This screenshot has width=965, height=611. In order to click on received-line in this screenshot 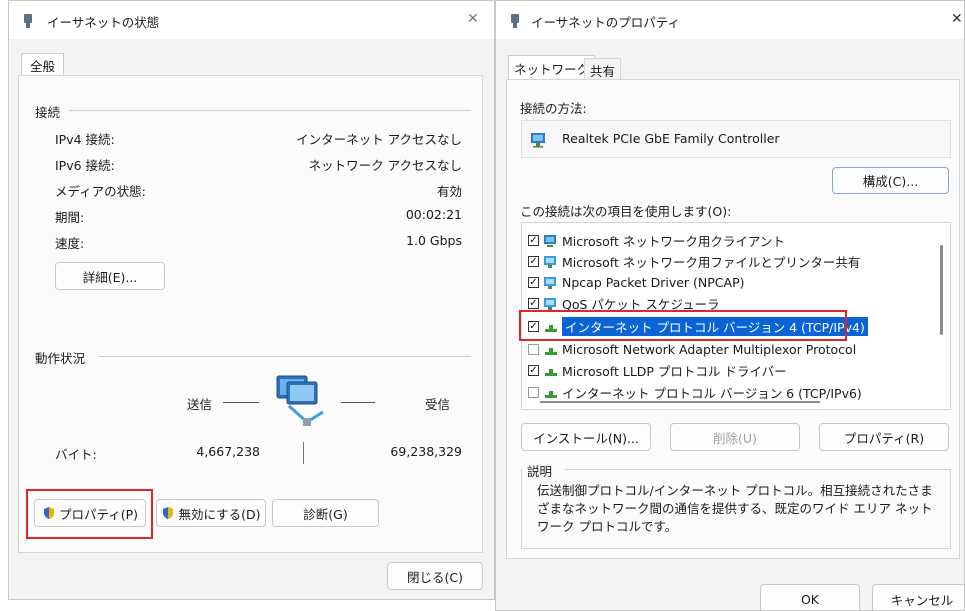, I will do `click(358, 402)`.